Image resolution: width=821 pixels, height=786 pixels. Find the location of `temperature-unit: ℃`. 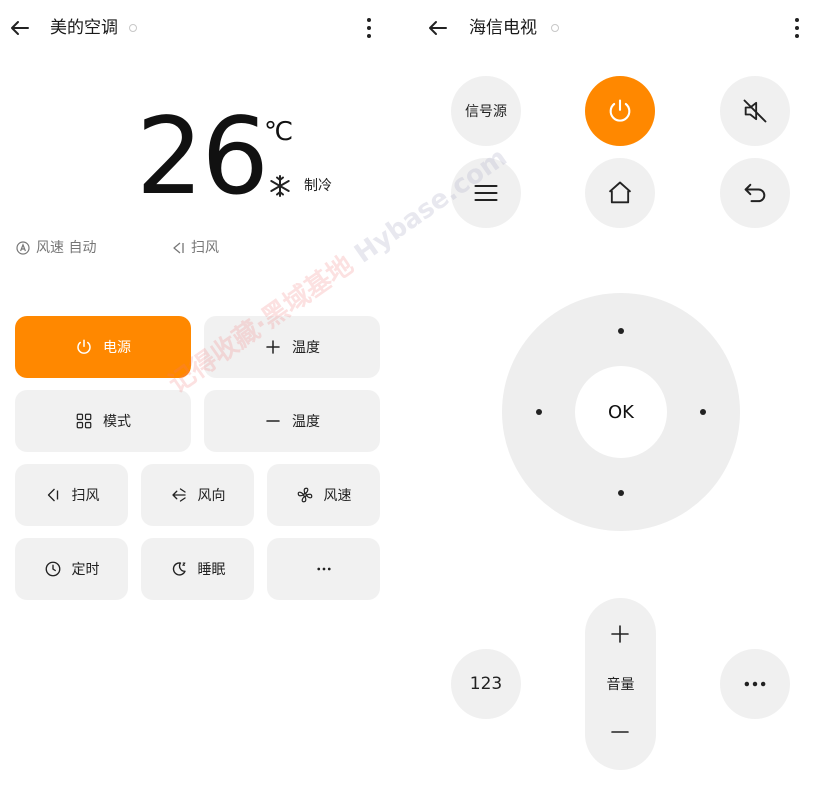

temperature-unit: ℃ is located at coordinates (279, 132).